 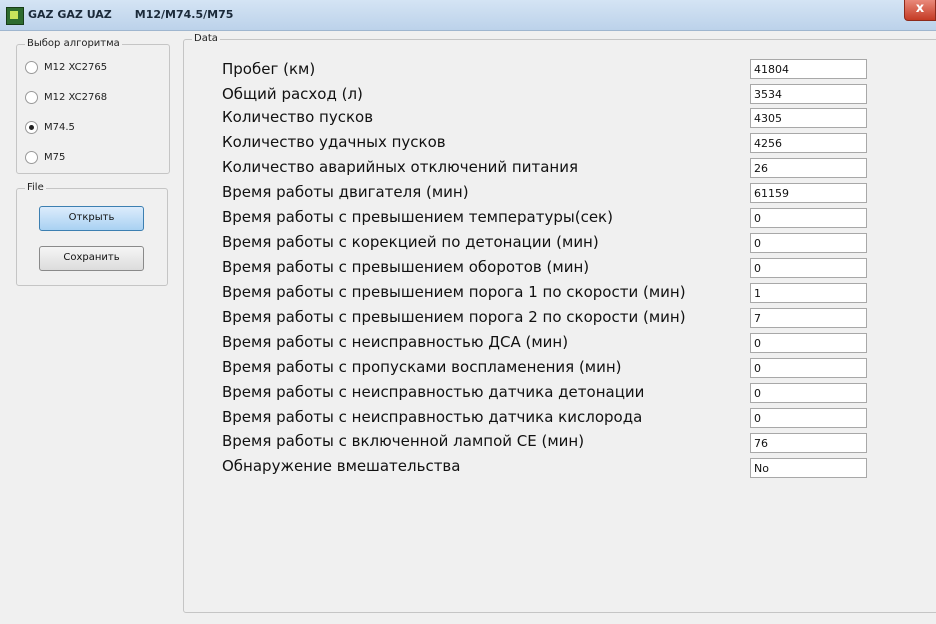 What do you see at coordinates (808, 343) in the screenshot?
I see `dsa-fault-field` at bounding box center [808, 343].